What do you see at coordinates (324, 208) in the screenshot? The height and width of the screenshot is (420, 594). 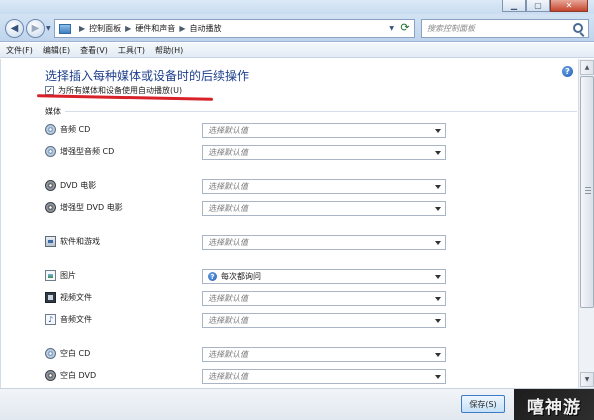 I see `media-select-enhanced-dvd-movie: 选择默认值` at bounding box center [324, 208].